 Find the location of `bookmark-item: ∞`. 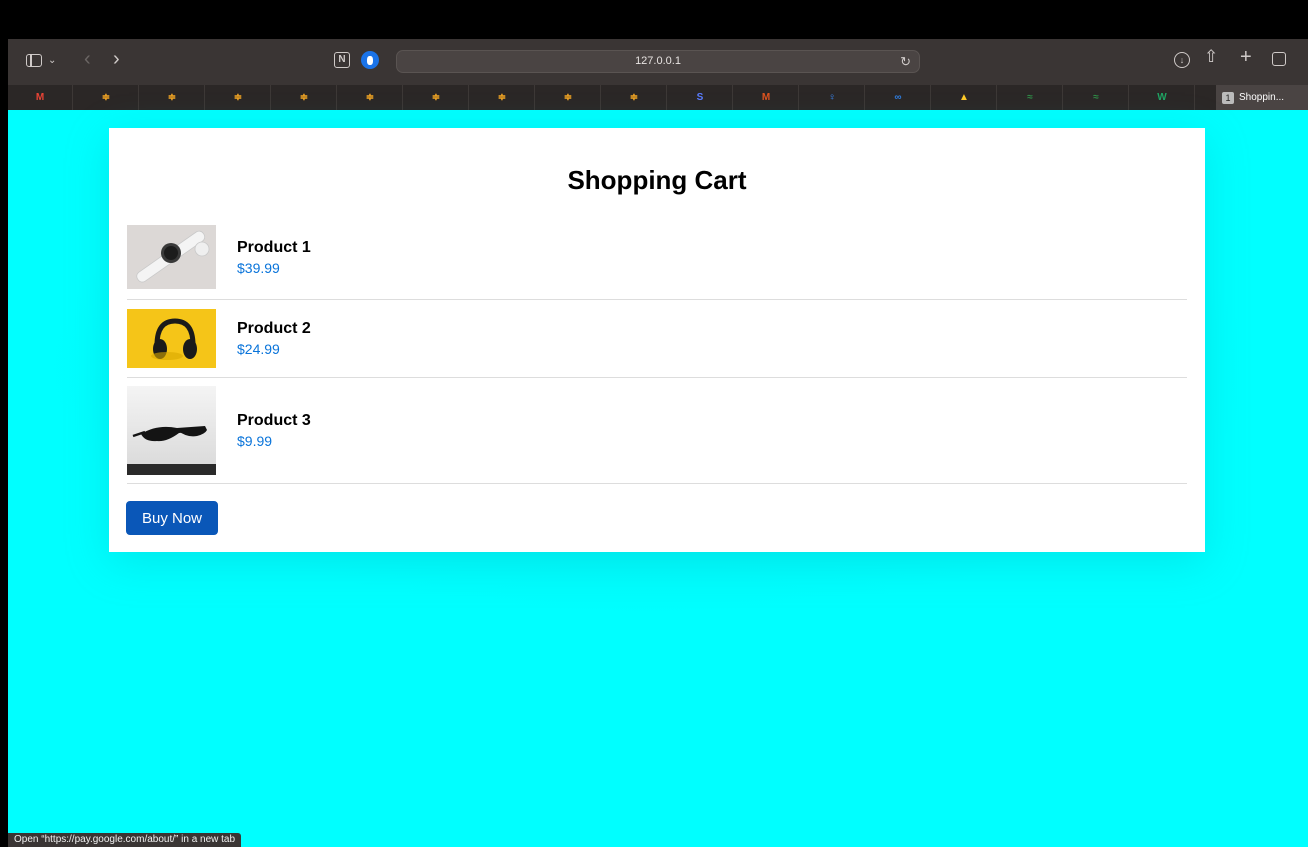

bookmark-item: ∞ is located at coordinates (898, 97).